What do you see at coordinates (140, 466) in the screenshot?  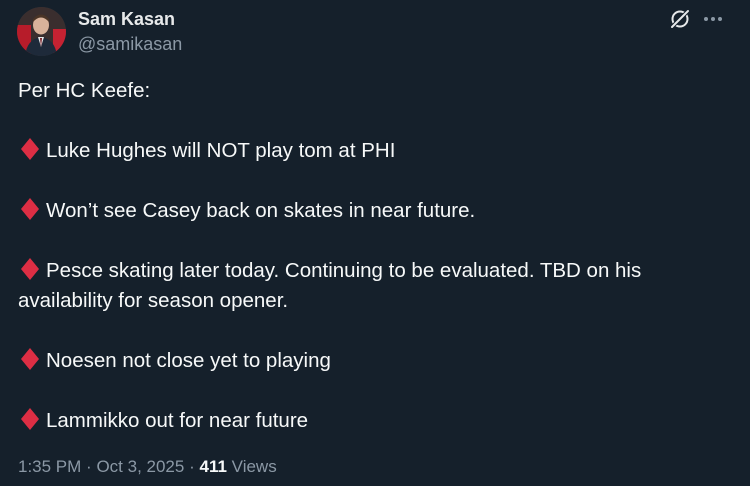 I see `tweet-date: Oct 3, 2025` at bounding box center [140, 466].